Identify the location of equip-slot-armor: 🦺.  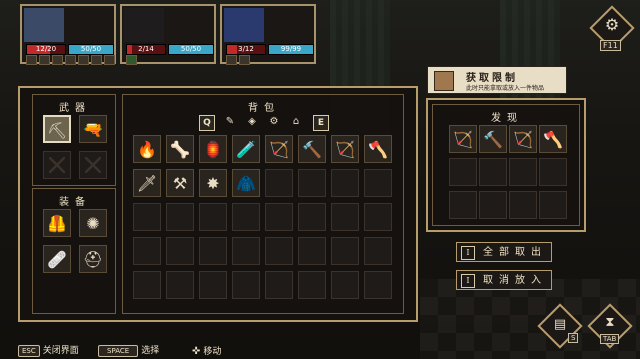
(57, 223).